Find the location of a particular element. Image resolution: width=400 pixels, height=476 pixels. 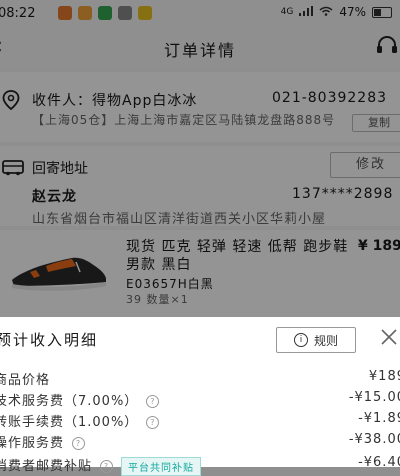

close-icon is located at coordinates (390, 338).